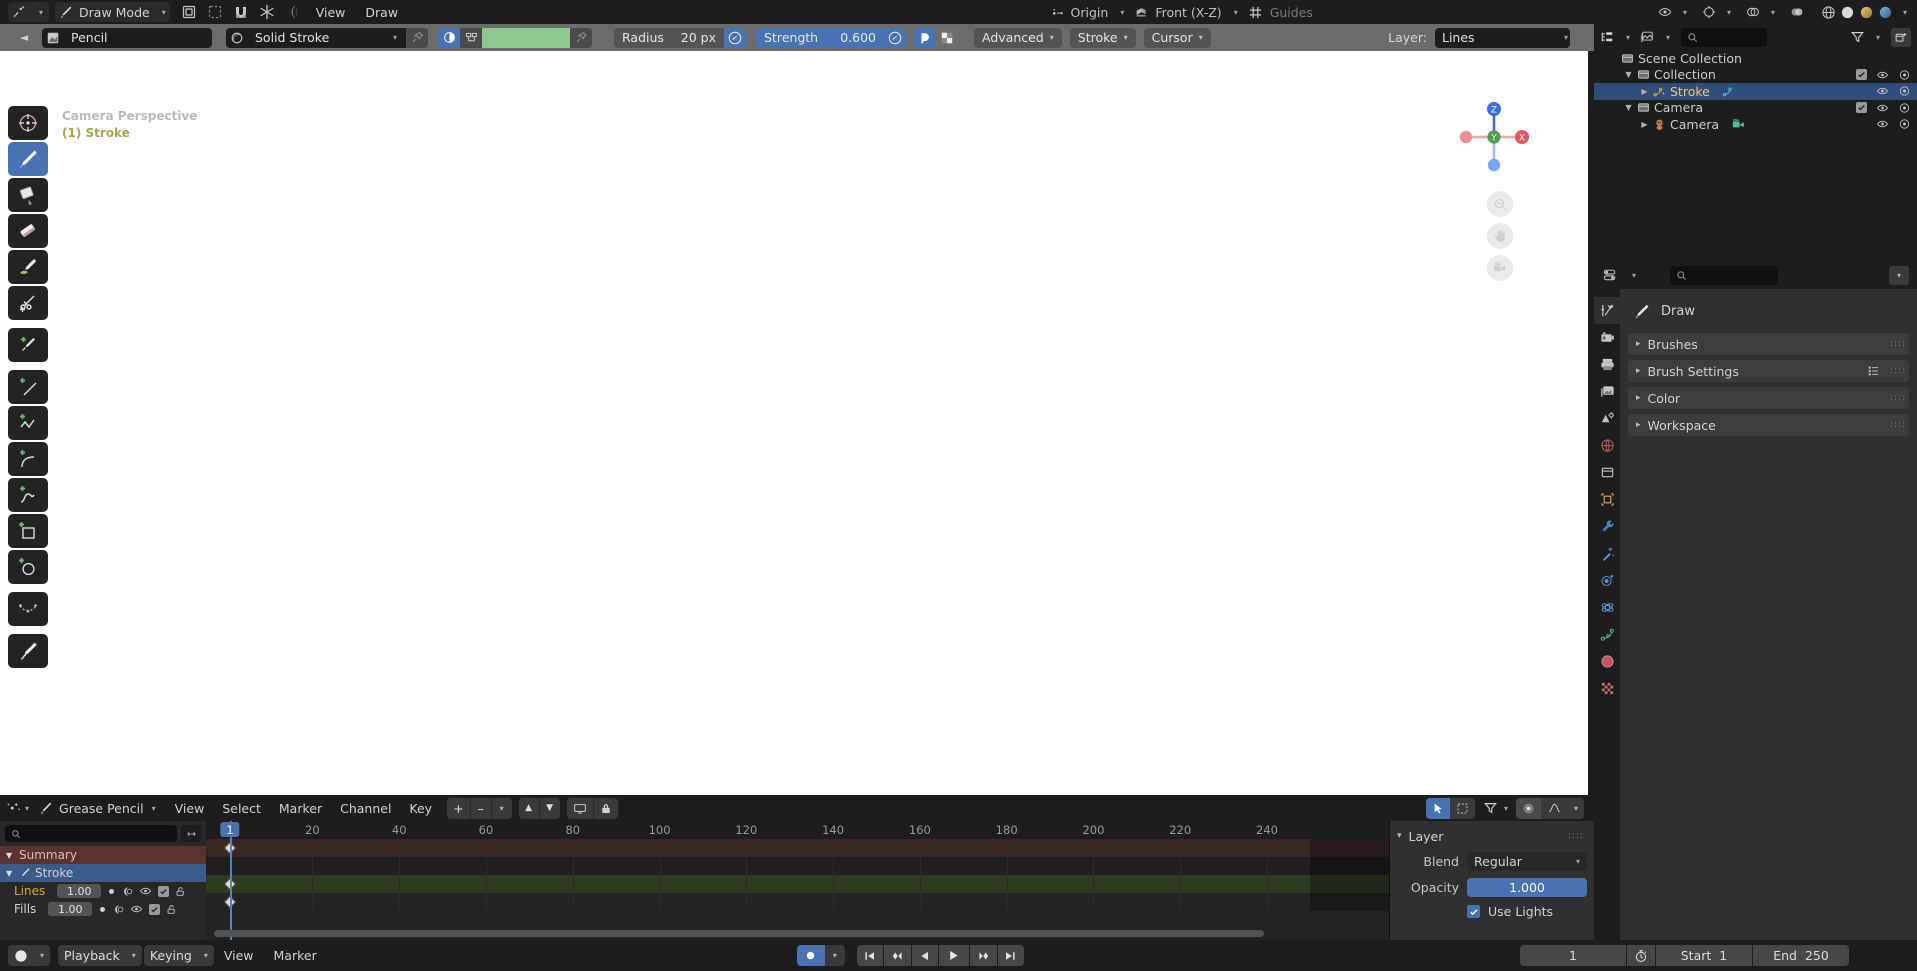 The image size is (1917, 971). Describe the element at coordinates (458, 808) in the screenshot. I see `add-keyframe-button: +` at that location.